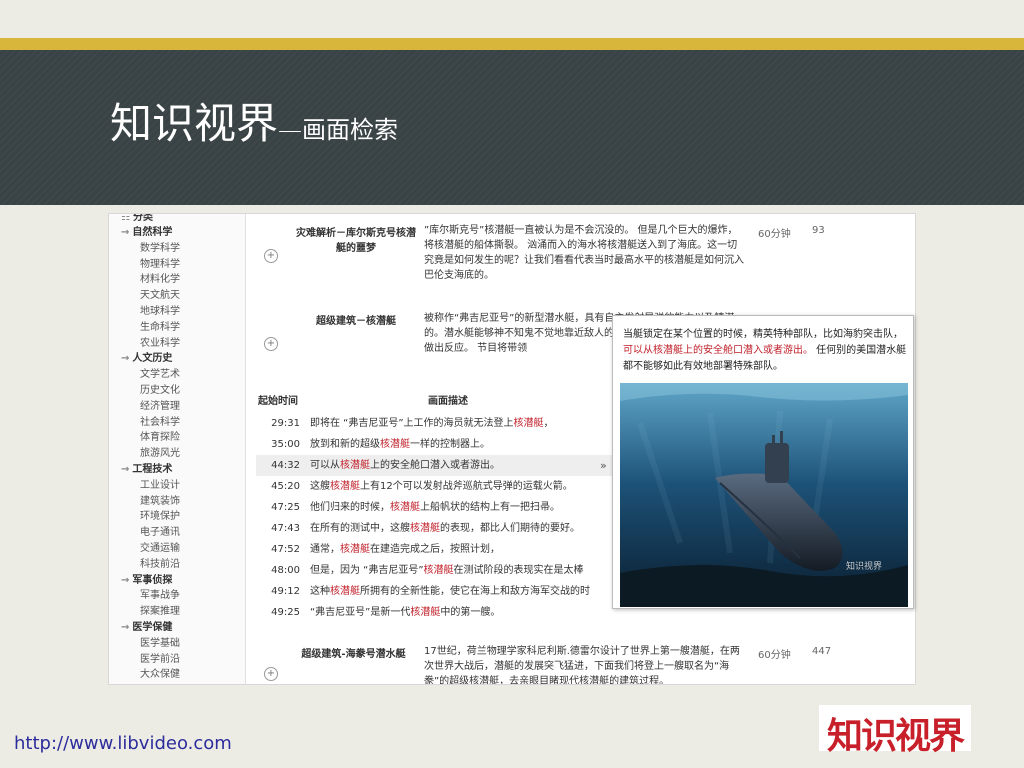  I want to click on video-duration: 60分钟, so click(774, 655).